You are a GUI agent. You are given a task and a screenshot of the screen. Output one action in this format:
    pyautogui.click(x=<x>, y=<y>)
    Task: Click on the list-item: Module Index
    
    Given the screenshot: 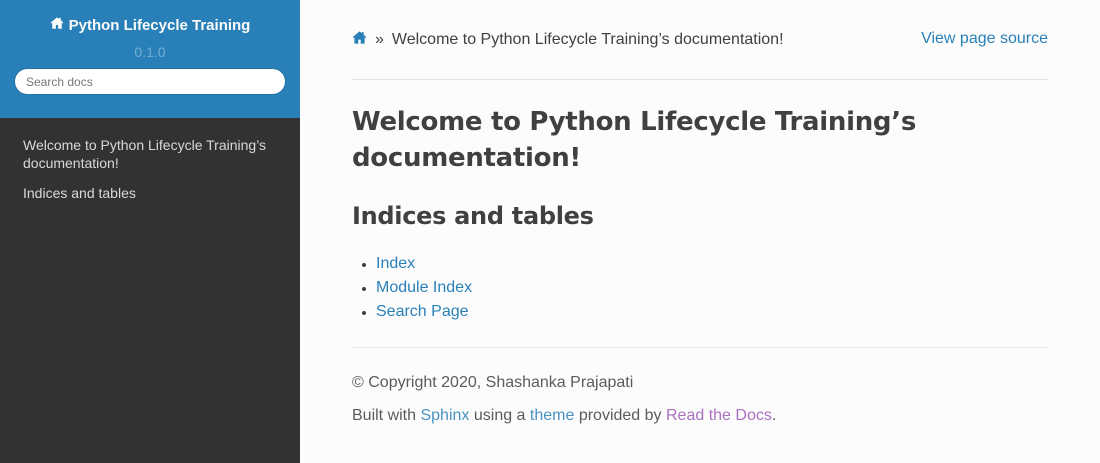 What is the action you would take?
    pyautogui.click(x=712, y=288)
    